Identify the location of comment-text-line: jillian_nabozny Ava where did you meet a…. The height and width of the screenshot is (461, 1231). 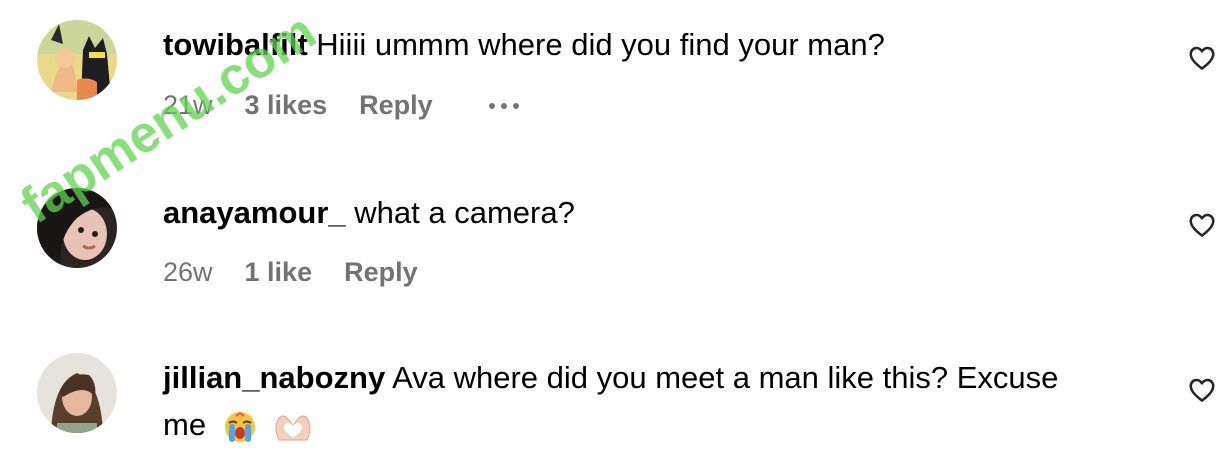
(610, 378).